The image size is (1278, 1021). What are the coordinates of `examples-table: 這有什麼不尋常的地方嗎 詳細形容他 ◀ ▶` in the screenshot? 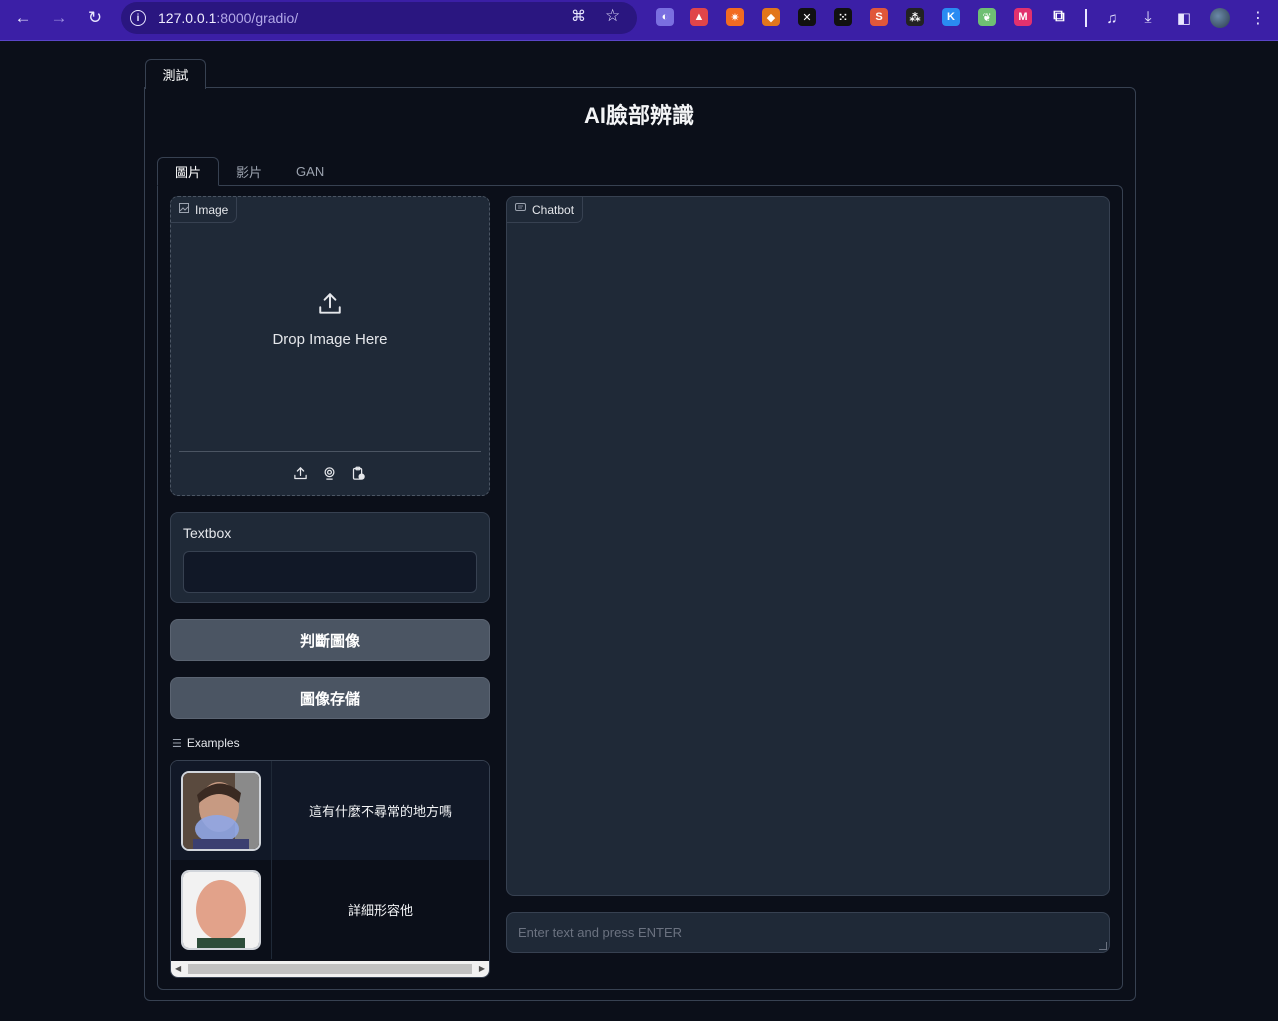 It's located at (330, 869).